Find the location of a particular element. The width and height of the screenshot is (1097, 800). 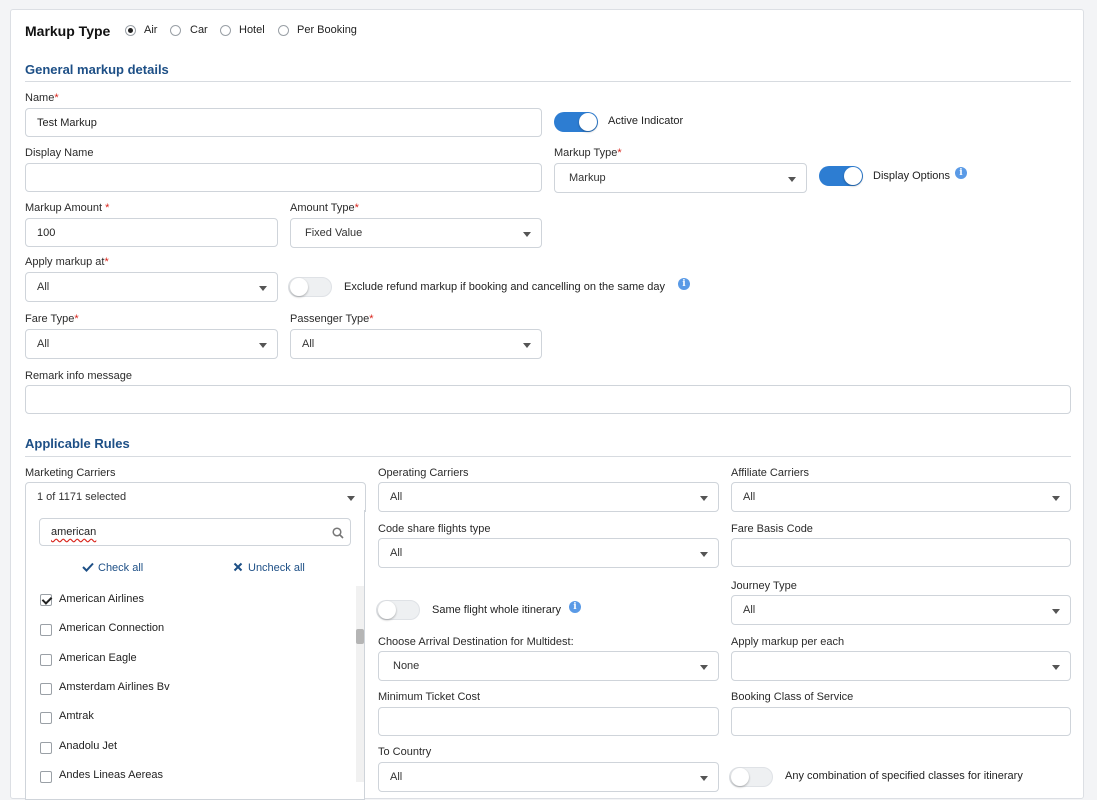

fare-type-label: Fare Type* is located at coordinates (52, 319).